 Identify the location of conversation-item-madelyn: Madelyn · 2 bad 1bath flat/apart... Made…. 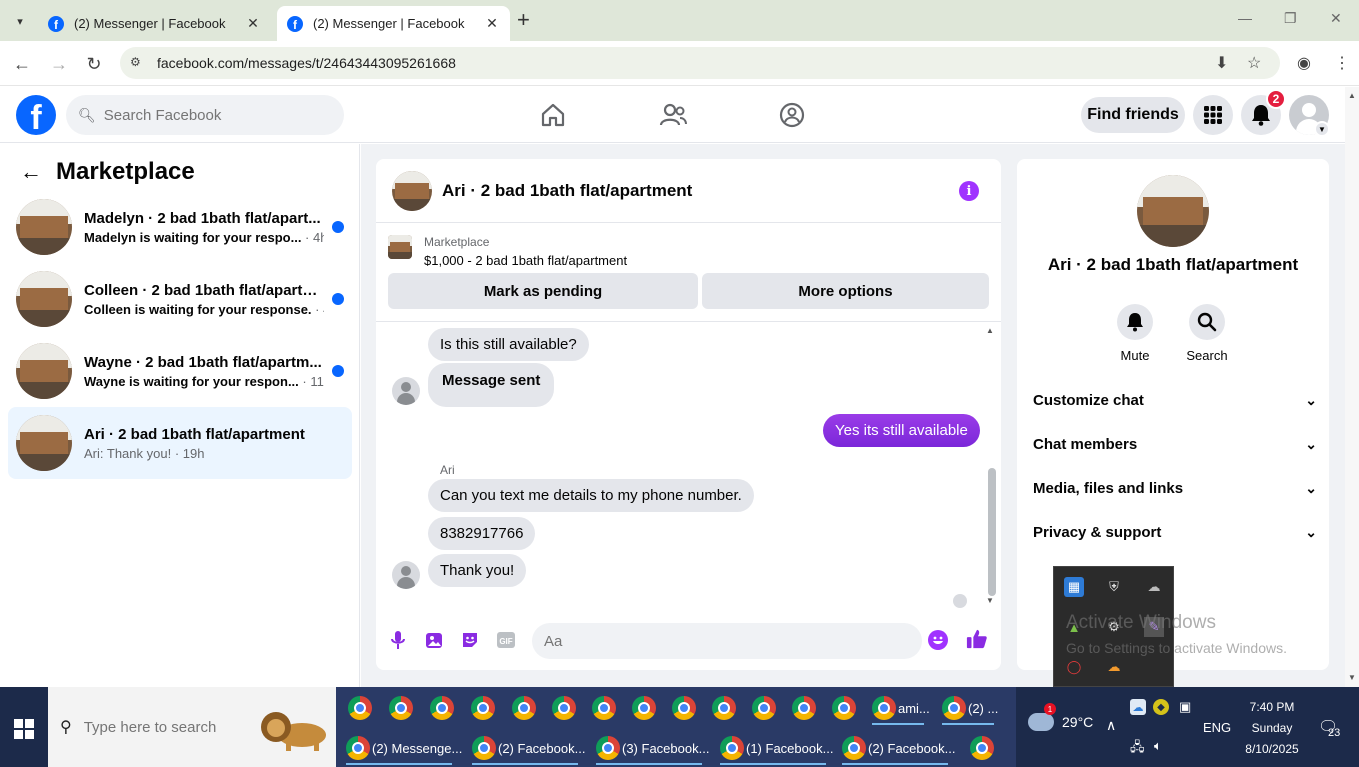
(180, 227).